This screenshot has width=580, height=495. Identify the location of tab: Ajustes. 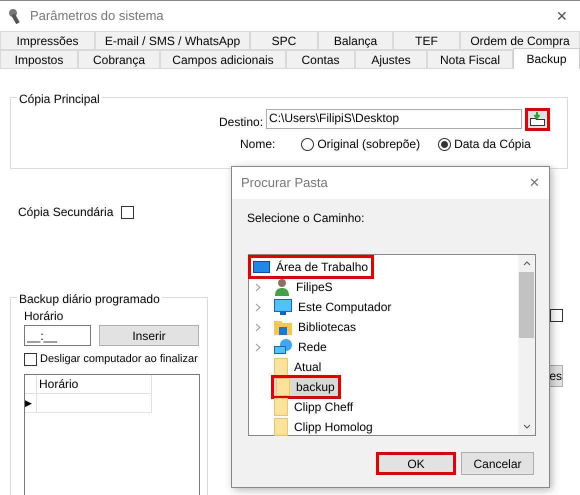
(391, 59).